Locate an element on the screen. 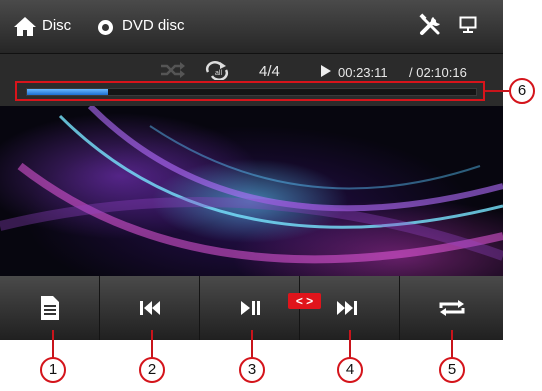 The width and height of the screenshot is (542, 391). callout-1: 1 is located at coordinates (53, 370).